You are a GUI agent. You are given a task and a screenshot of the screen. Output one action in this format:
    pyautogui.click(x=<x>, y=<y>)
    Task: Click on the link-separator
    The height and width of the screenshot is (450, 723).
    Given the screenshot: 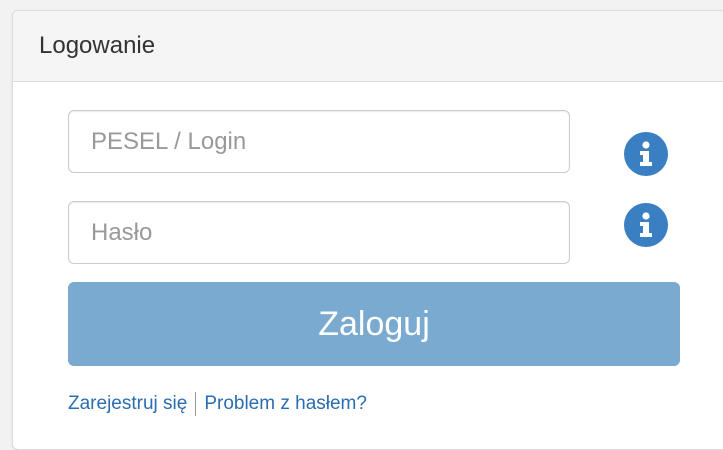 What is the action you would take?
    pyautogui.click(x=196, y=404)
    